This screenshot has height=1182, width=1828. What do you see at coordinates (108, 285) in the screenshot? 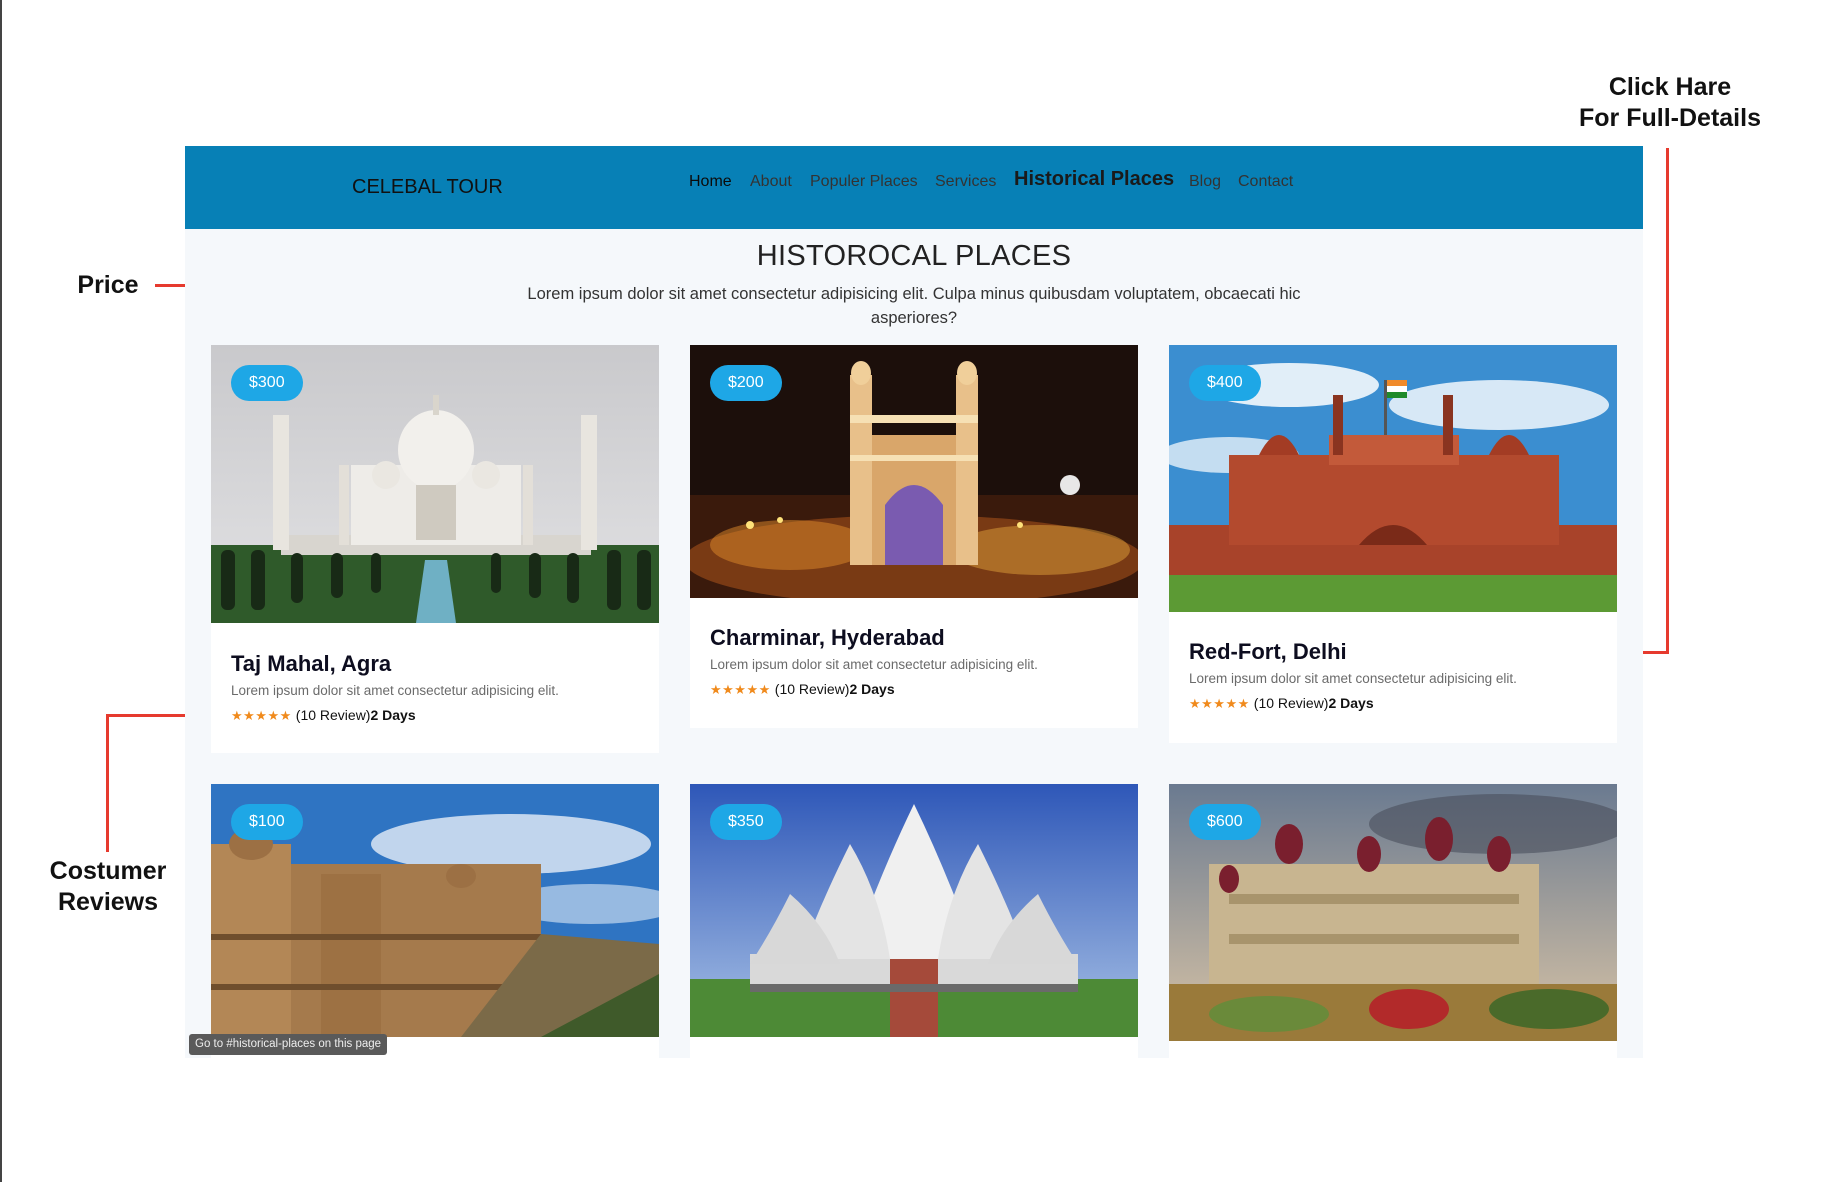
I see `annotation-price: Price` at bounding box center [108, 285].